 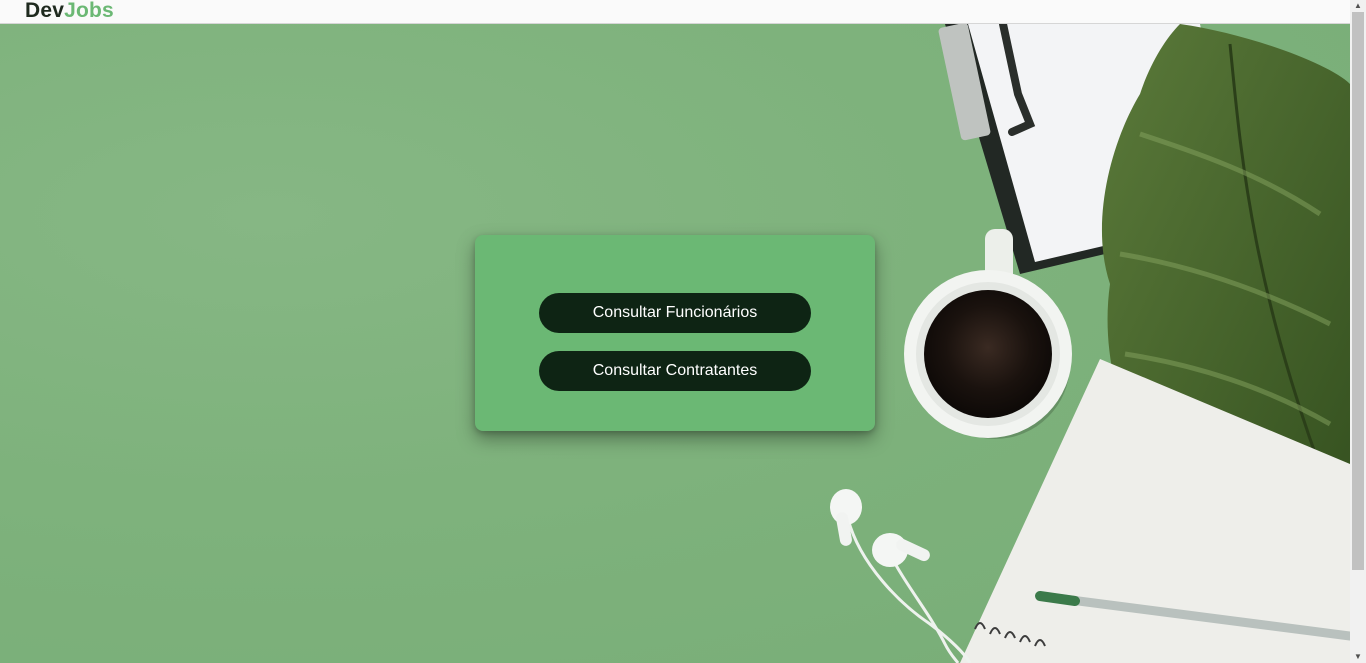 What do you see at coordinates (675, 371) in the screenshot?
I see `consultar-contratantes-button: Consultar Contratantes` at bounding box center [675, 371].